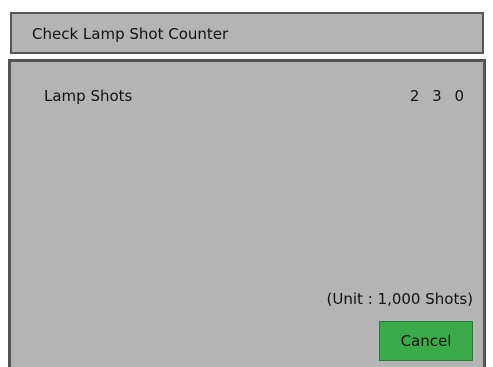 The image size is (493, 367). Describe the element at coordinates (426, 341) in the screenshot. I see `cancel-button: Cancel` at that location.